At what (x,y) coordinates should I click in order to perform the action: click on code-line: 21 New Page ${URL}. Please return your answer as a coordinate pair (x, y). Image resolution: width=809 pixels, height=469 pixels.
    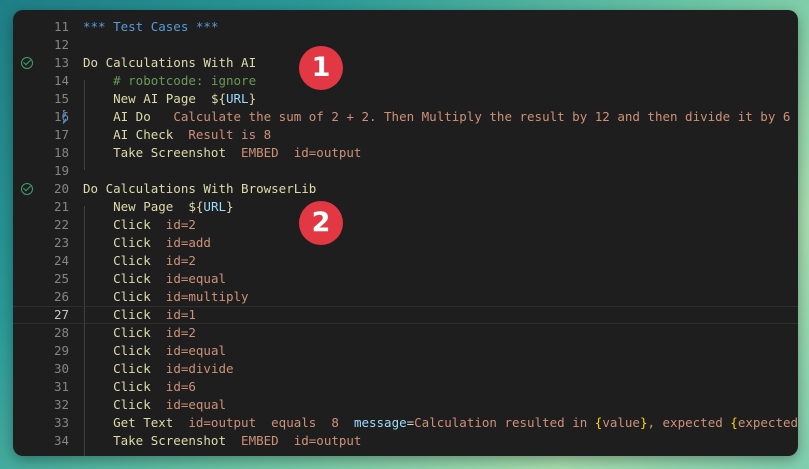
    Looking at the image, I should click on (405, 207).